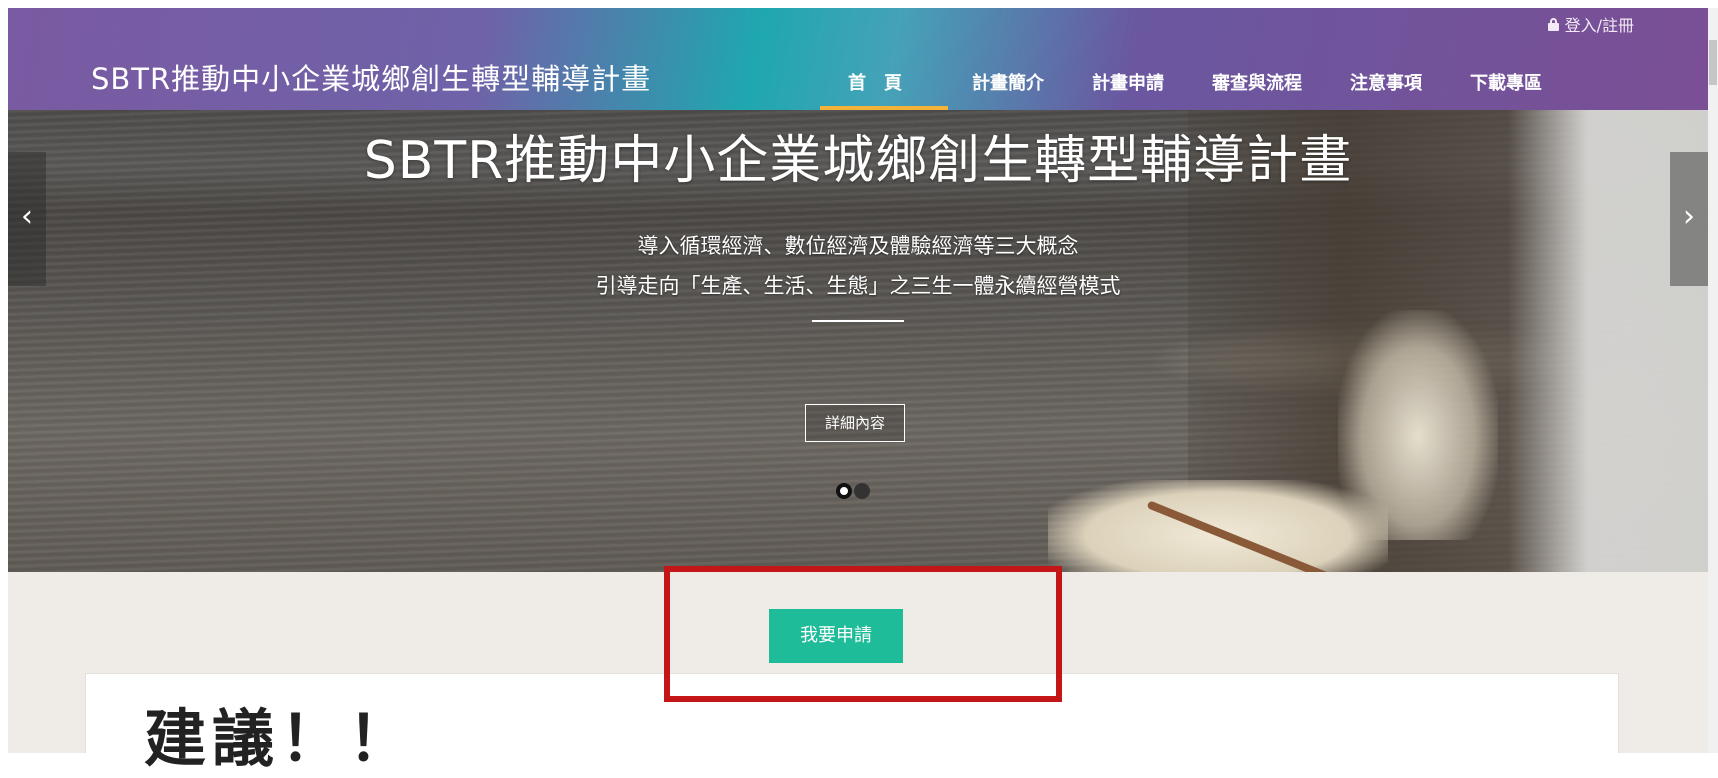  I want to click on lock-icon, so click(1553, 24).